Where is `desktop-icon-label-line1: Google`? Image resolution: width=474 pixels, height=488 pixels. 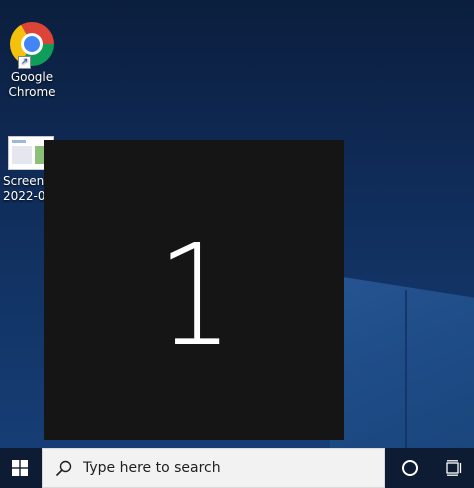 desktop-icon-label-line1: Google is located at coordinates (32, 77).